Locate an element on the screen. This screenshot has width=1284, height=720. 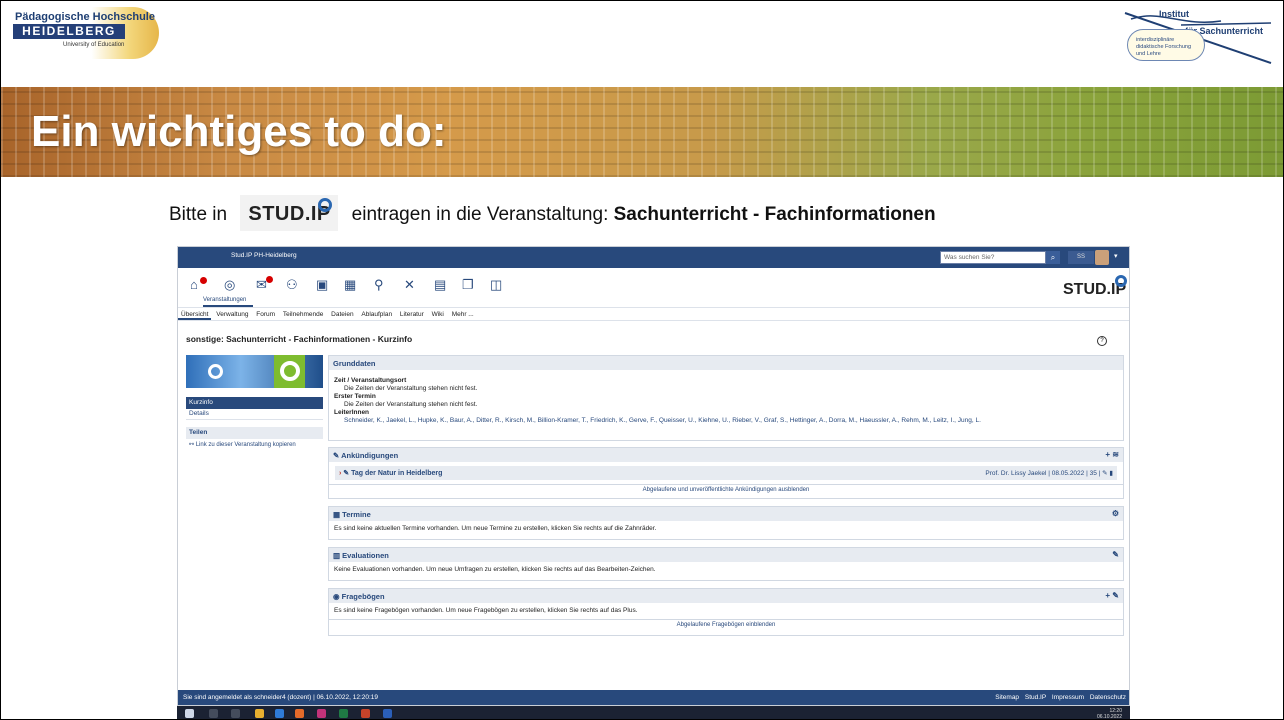
grunddaten-header: Grunddaten is located at coordinates (726, 363).